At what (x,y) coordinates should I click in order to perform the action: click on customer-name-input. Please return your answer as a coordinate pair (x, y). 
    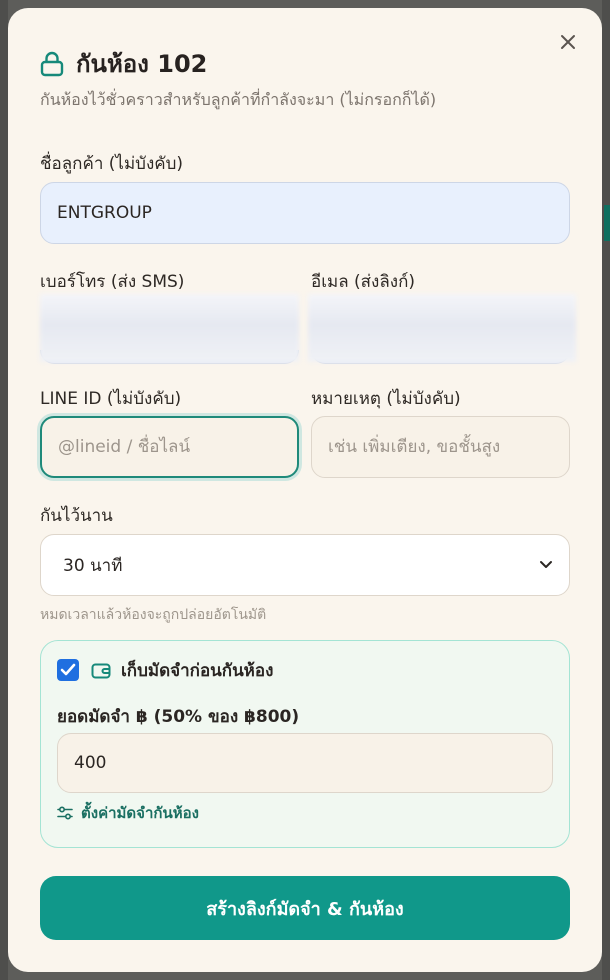
    Looking at the image, I should click on (305, 213).